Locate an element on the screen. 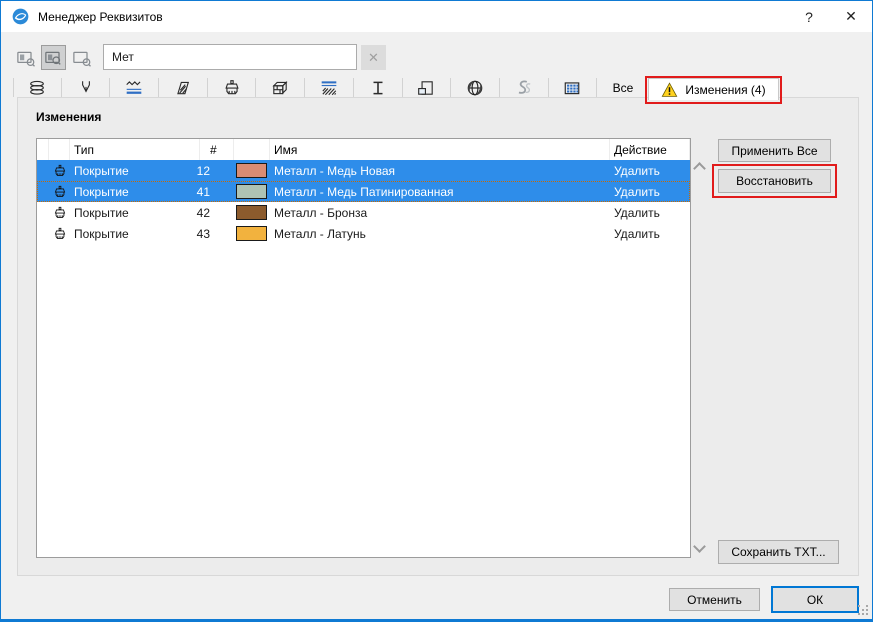  table-header-row: Тип # Имя Действие is located at coordinates (363, 149).